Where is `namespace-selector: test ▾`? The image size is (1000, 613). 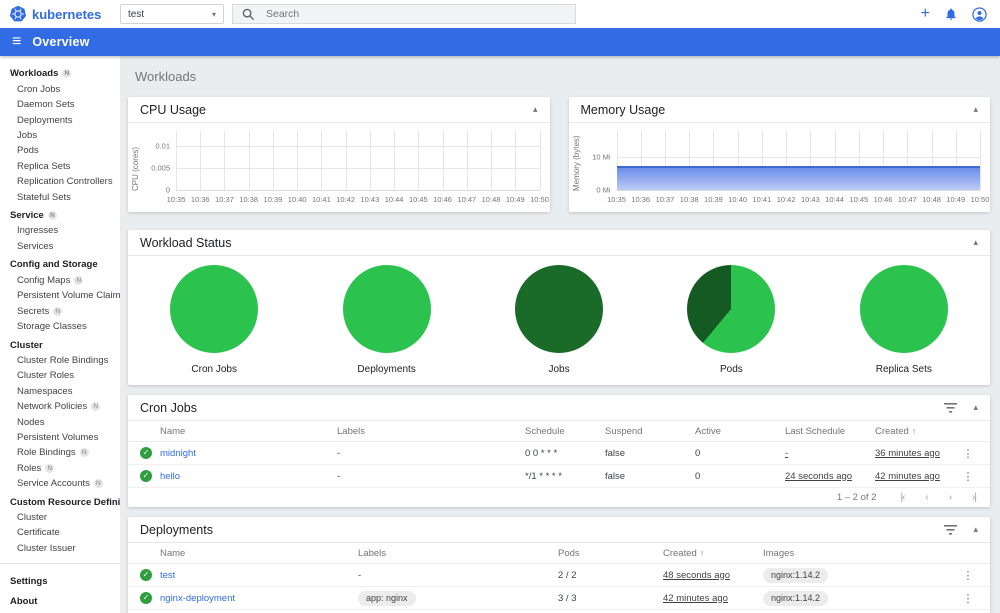
namespace-selector: test ▾ is located at coordinates (172, 14).